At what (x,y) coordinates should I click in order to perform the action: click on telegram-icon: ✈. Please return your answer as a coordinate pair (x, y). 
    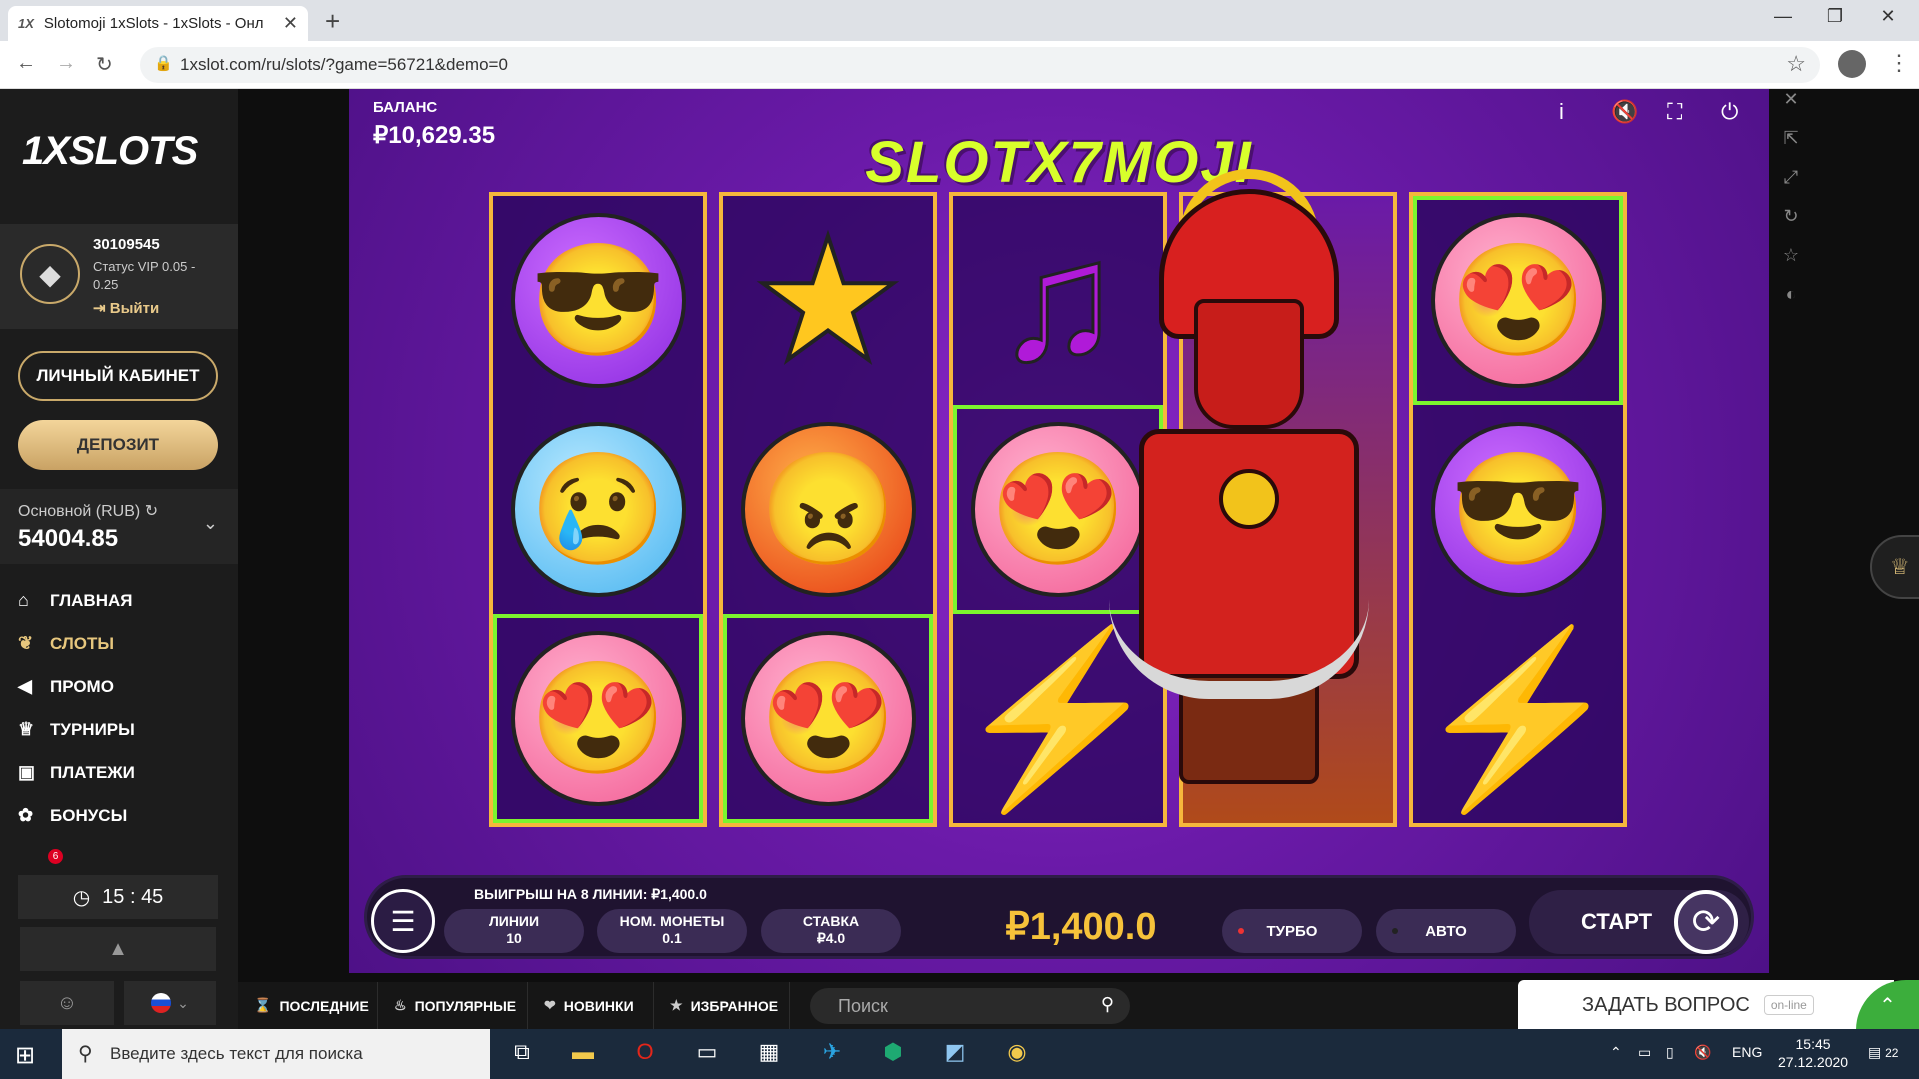
    Looking at the image, I should click on (832, 1054).